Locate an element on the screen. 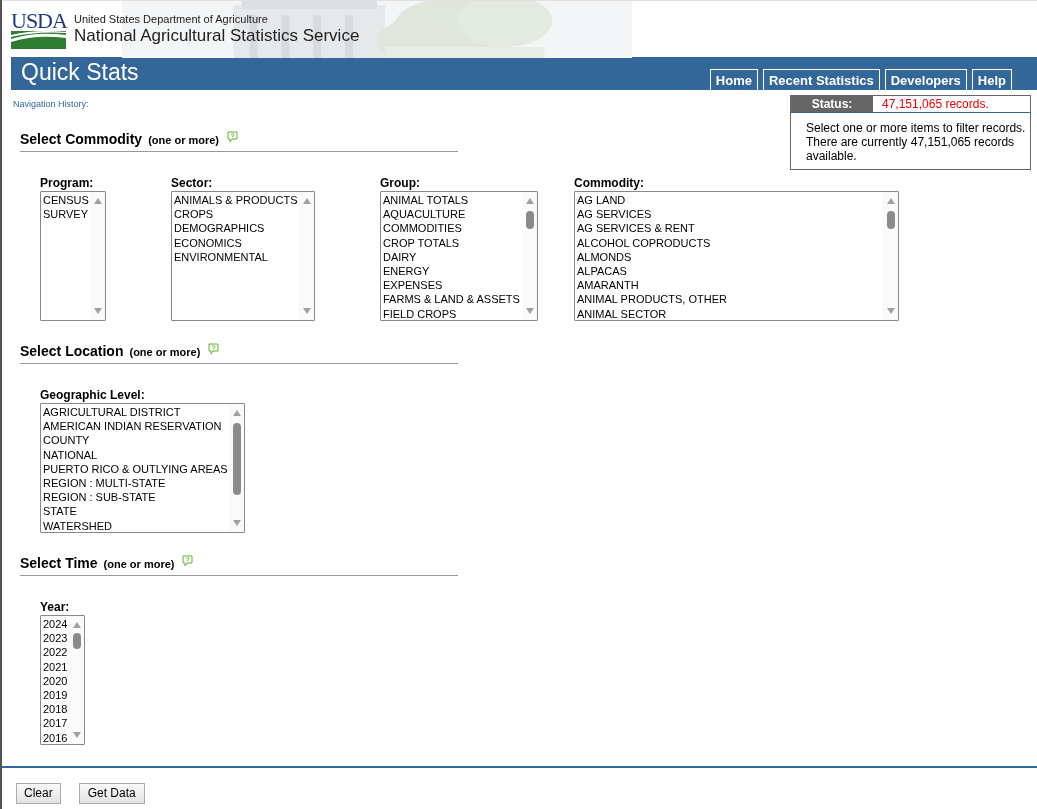 This screenshot has height=809, width=1037. list-option: SURVEY is located at coordinates (66, 214).